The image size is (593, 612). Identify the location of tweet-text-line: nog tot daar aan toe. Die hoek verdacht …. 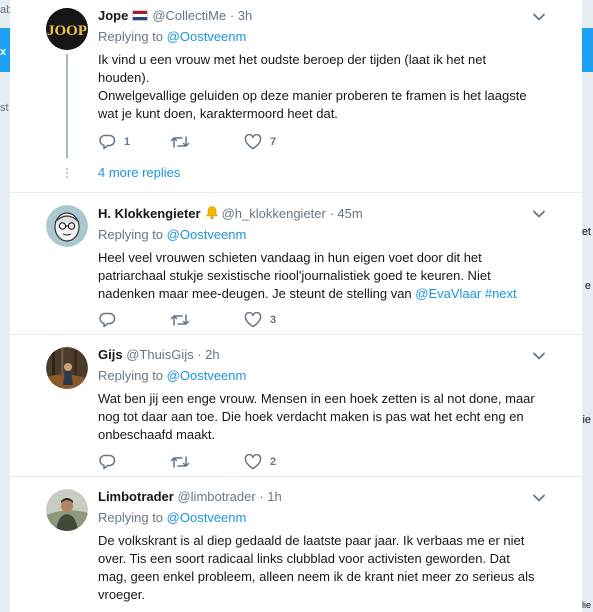
(311, 416).